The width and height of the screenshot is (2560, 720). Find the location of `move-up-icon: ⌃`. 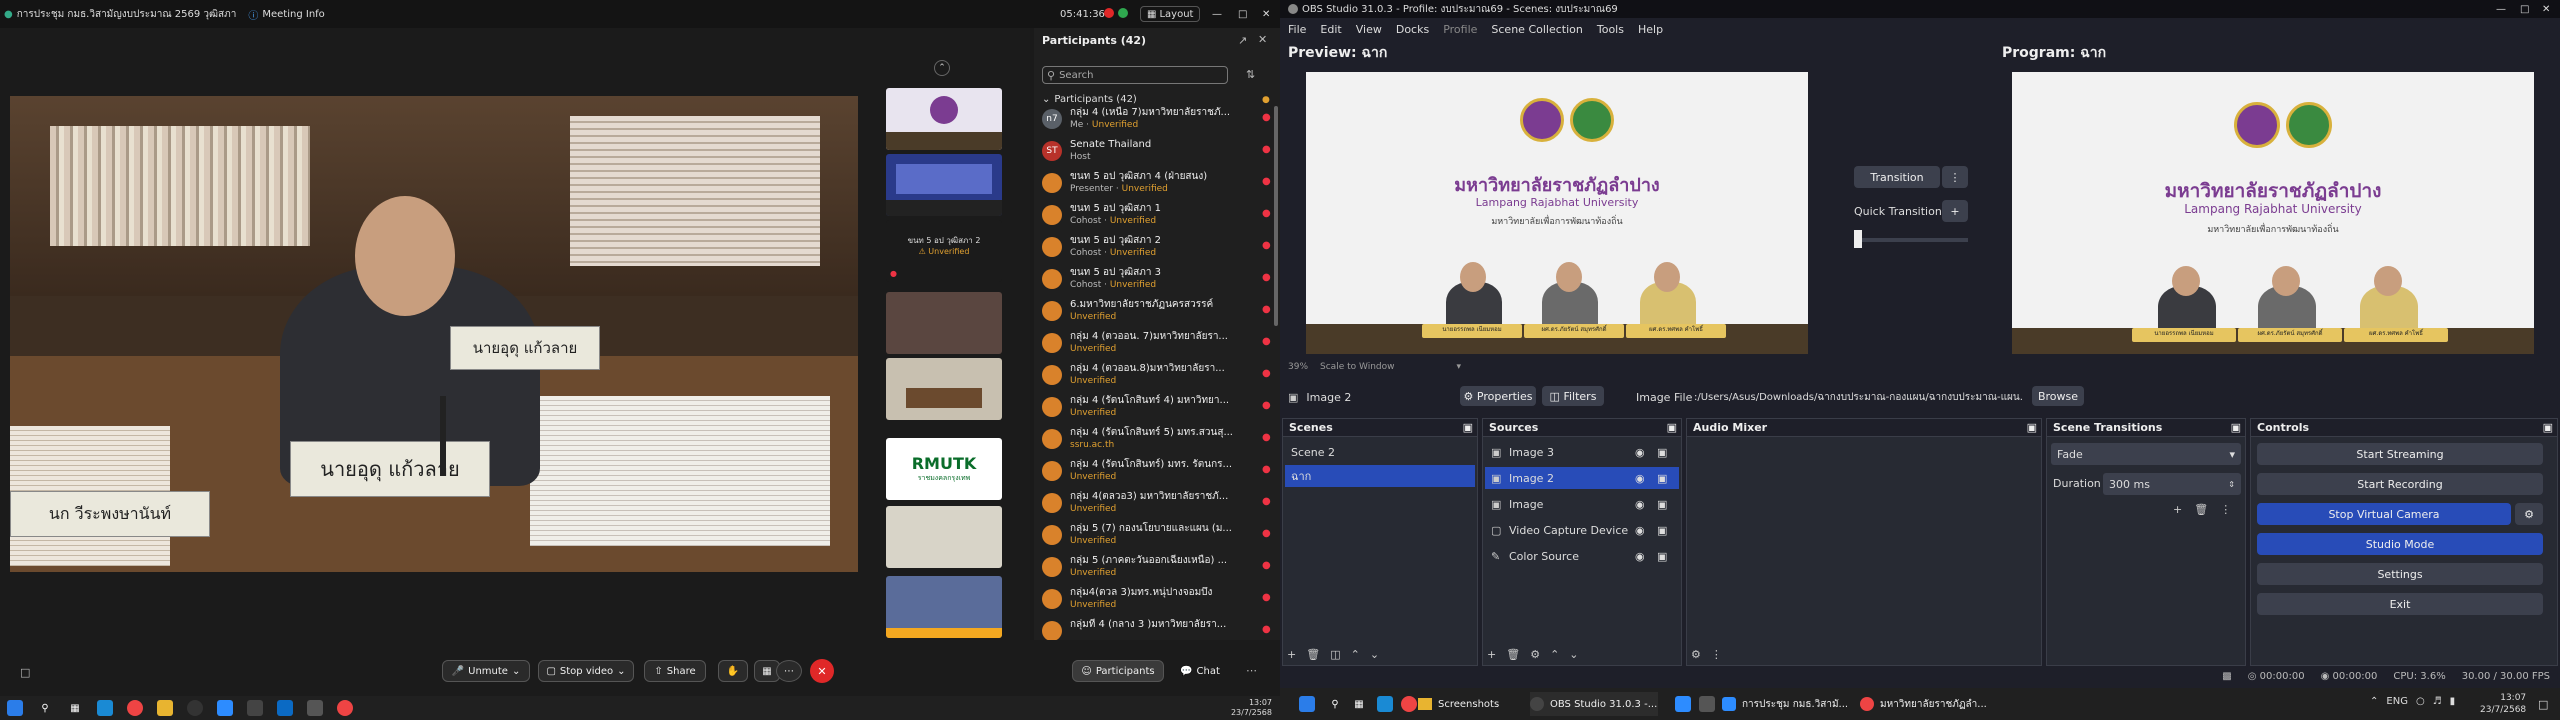

move-up-icon: ⌃ is located at coordinates (1355, 654).